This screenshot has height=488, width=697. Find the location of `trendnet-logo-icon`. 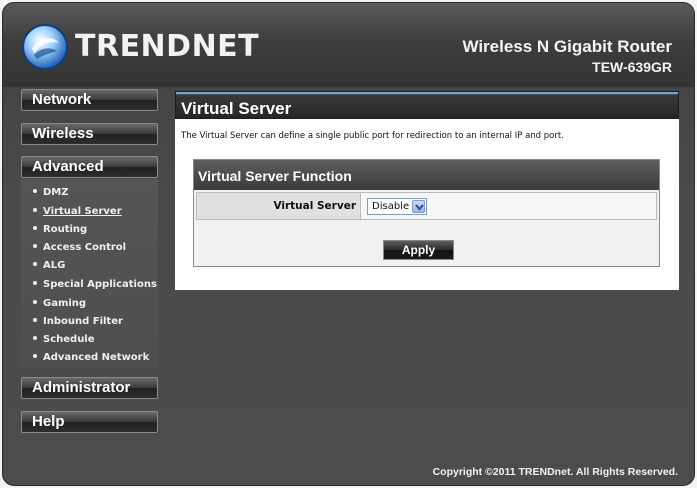

trendnet-logo-icon is located at coordinates (45, 47).